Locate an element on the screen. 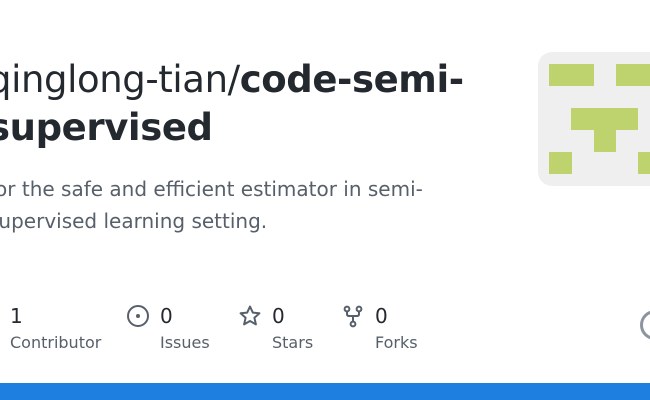 The height and width of the screenshot is (400, 650). repo-name-continued: supervised is located at coordinates (232, 128).